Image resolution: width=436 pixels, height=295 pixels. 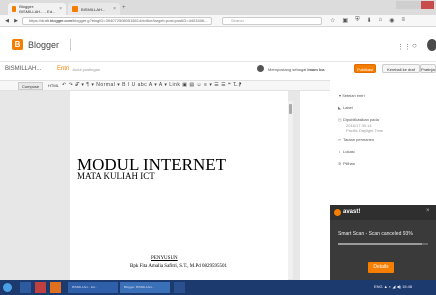 I want to click on avast-logo-icon, so click(x=337, y=212).